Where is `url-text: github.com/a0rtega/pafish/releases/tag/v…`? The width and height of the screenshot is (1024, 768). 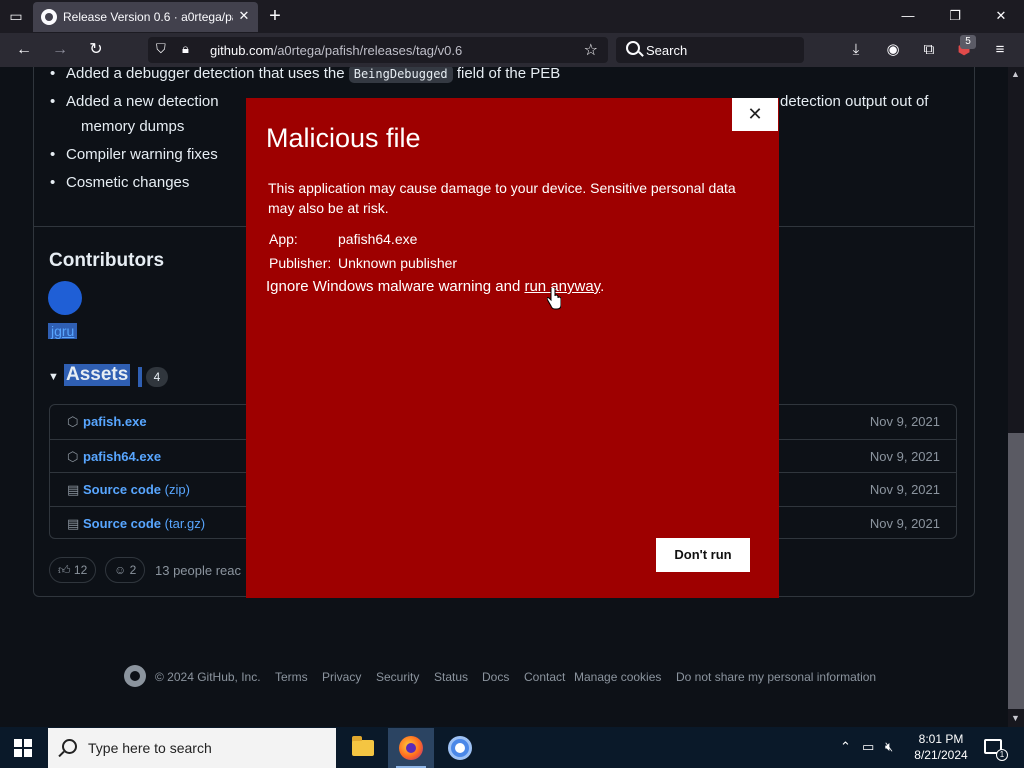
url-text: github.com/a0rtega/pafish/releases/tag/v… is located at coordinates (336, 50).